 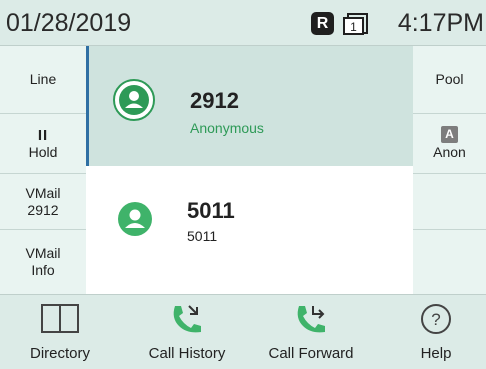 I want to click on pool-key-label: Pool, so click(x=449, y=79).